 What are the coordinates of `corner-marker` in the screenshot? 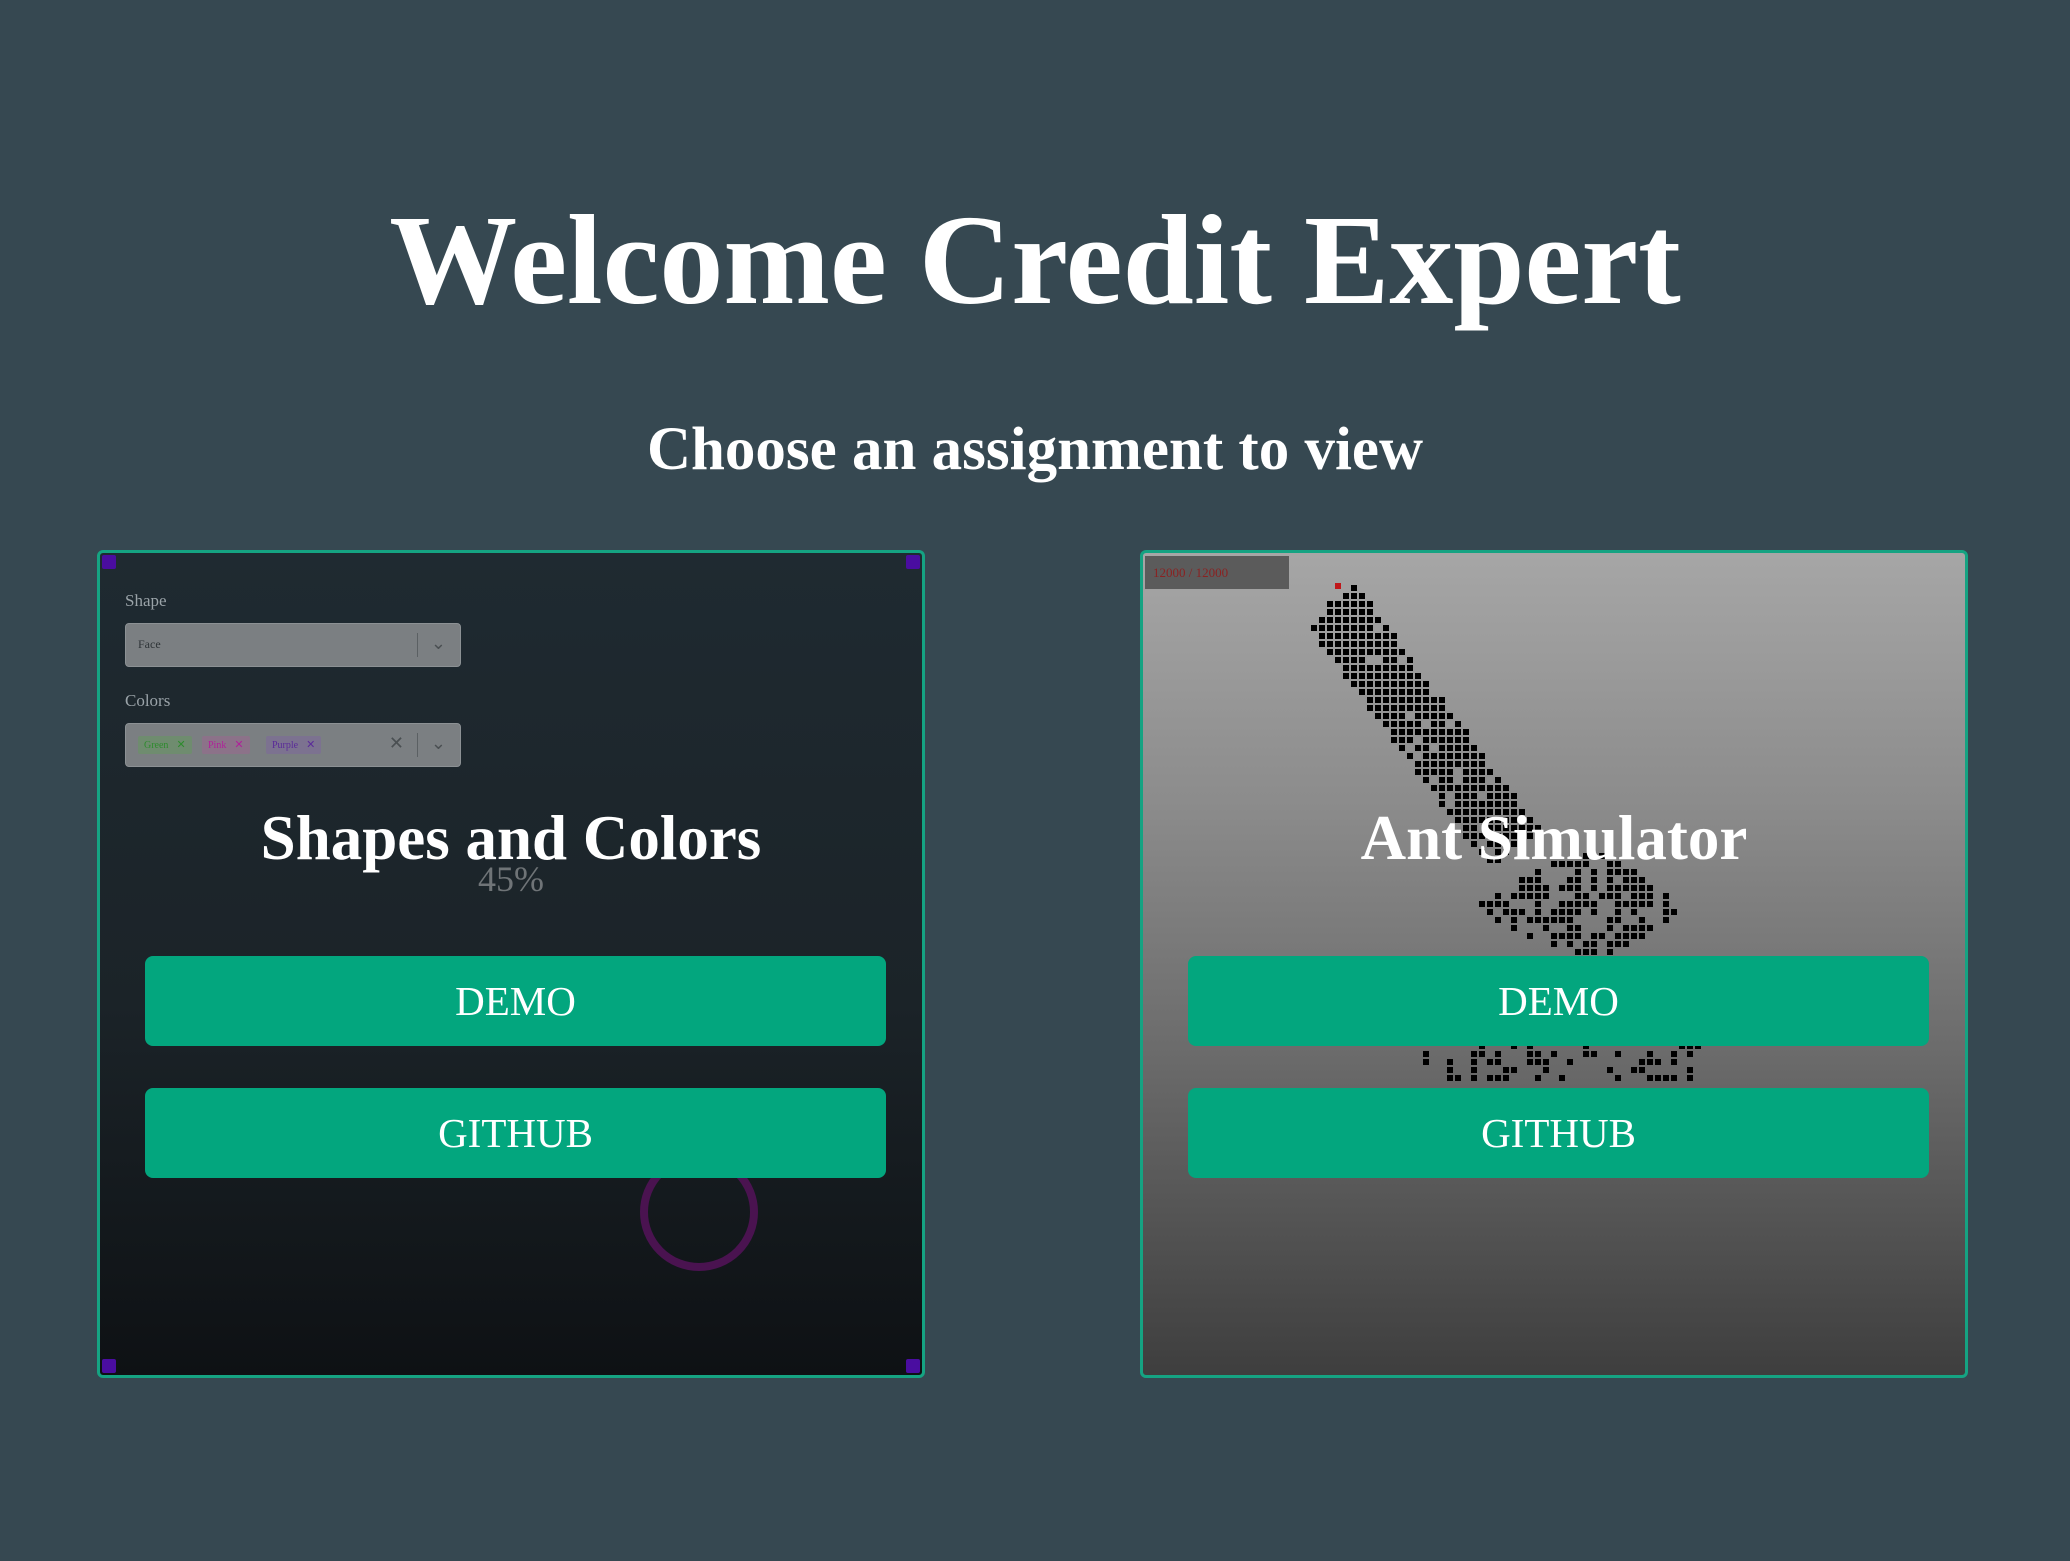 It's located at (913, 562).